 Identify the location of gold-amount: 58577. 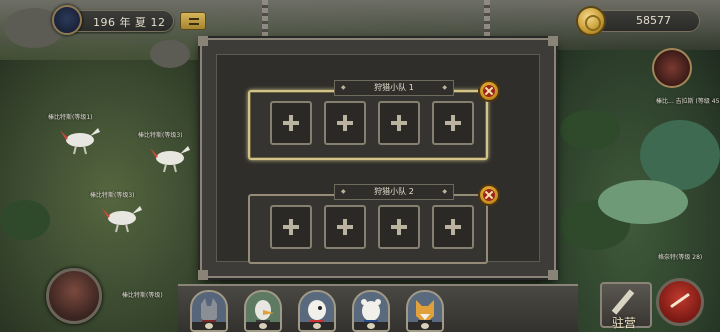
(653, 20).